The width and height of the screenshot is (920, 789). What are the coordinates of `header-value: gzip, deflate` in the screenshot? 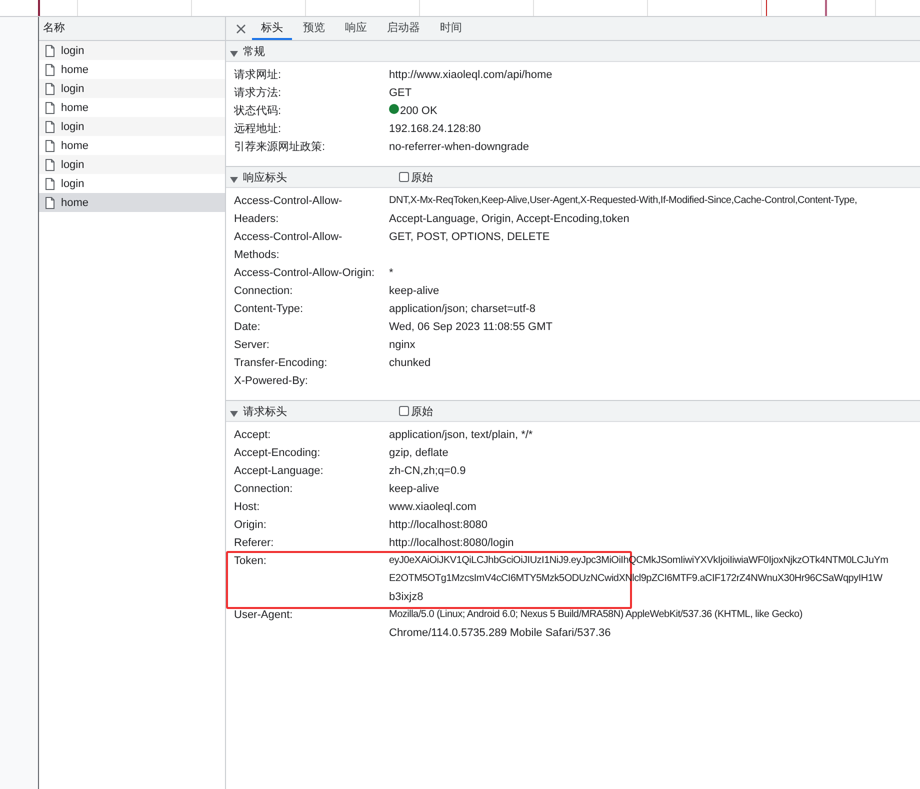 It's located at (418, 453).